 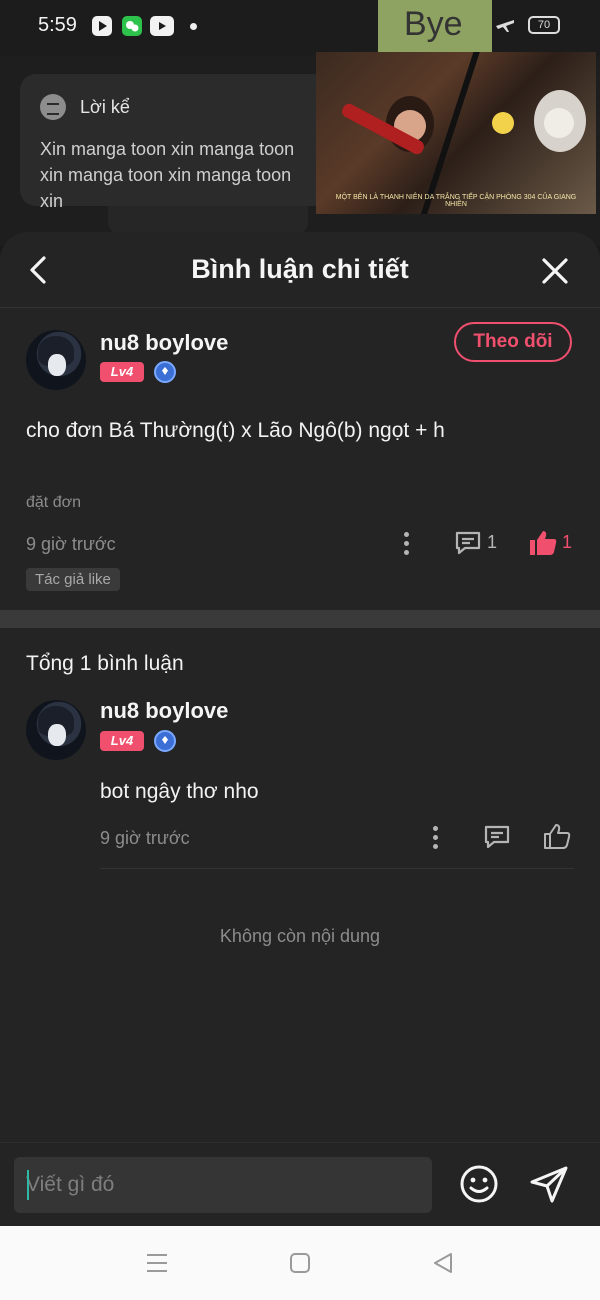 What do you see at coordinates (513, 342) in the screenshot?
I see `follow-button: Theo dõi` at bounding box center [513, 342].